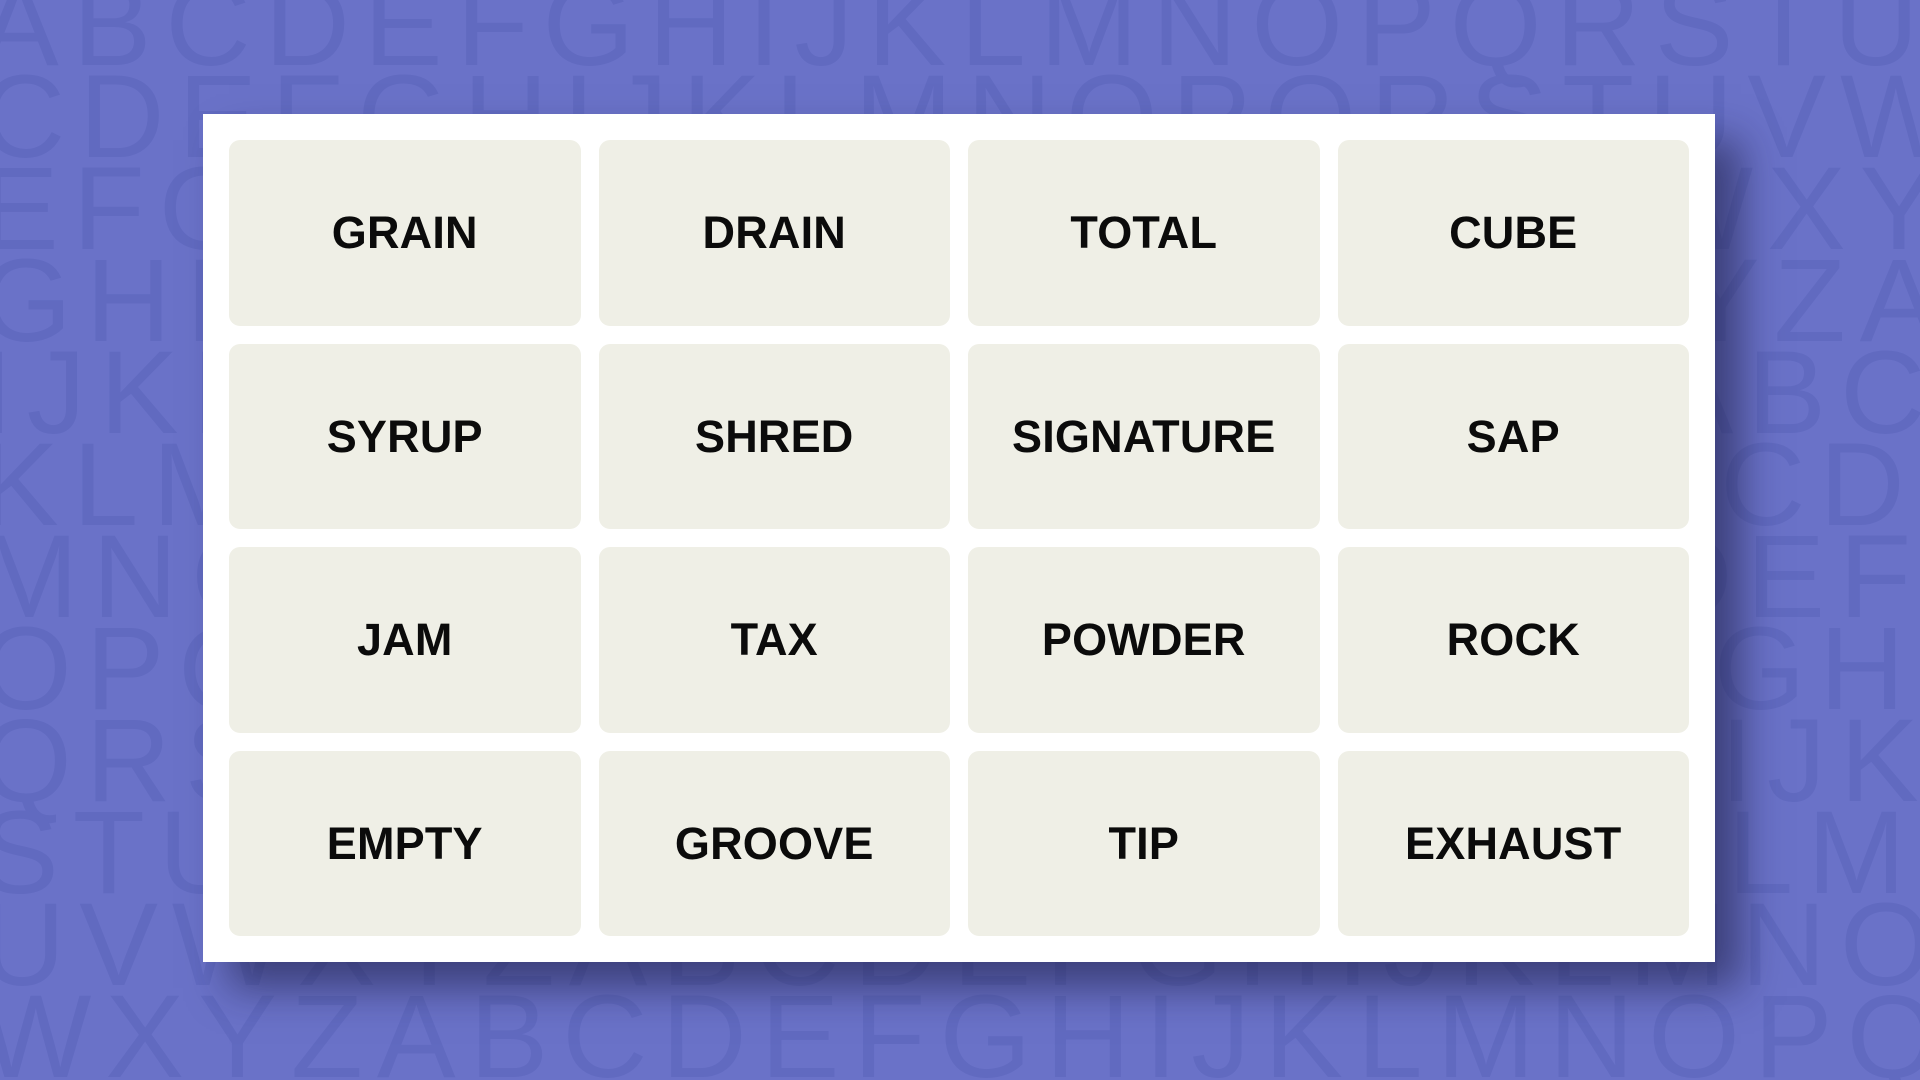 Image resolution: width=1920 pixels, height=1080 pixels. I want to click on word-tile-label: SHRED, so click(774, 436).